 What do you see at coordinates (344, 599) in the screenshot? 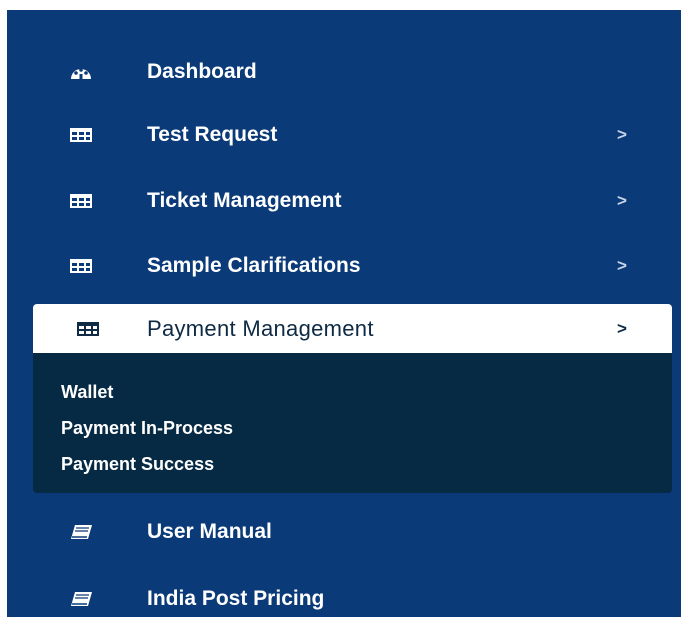
I see `menu-item-india-post-pricing: India Post Pricing` at bounding box center [344, 599].